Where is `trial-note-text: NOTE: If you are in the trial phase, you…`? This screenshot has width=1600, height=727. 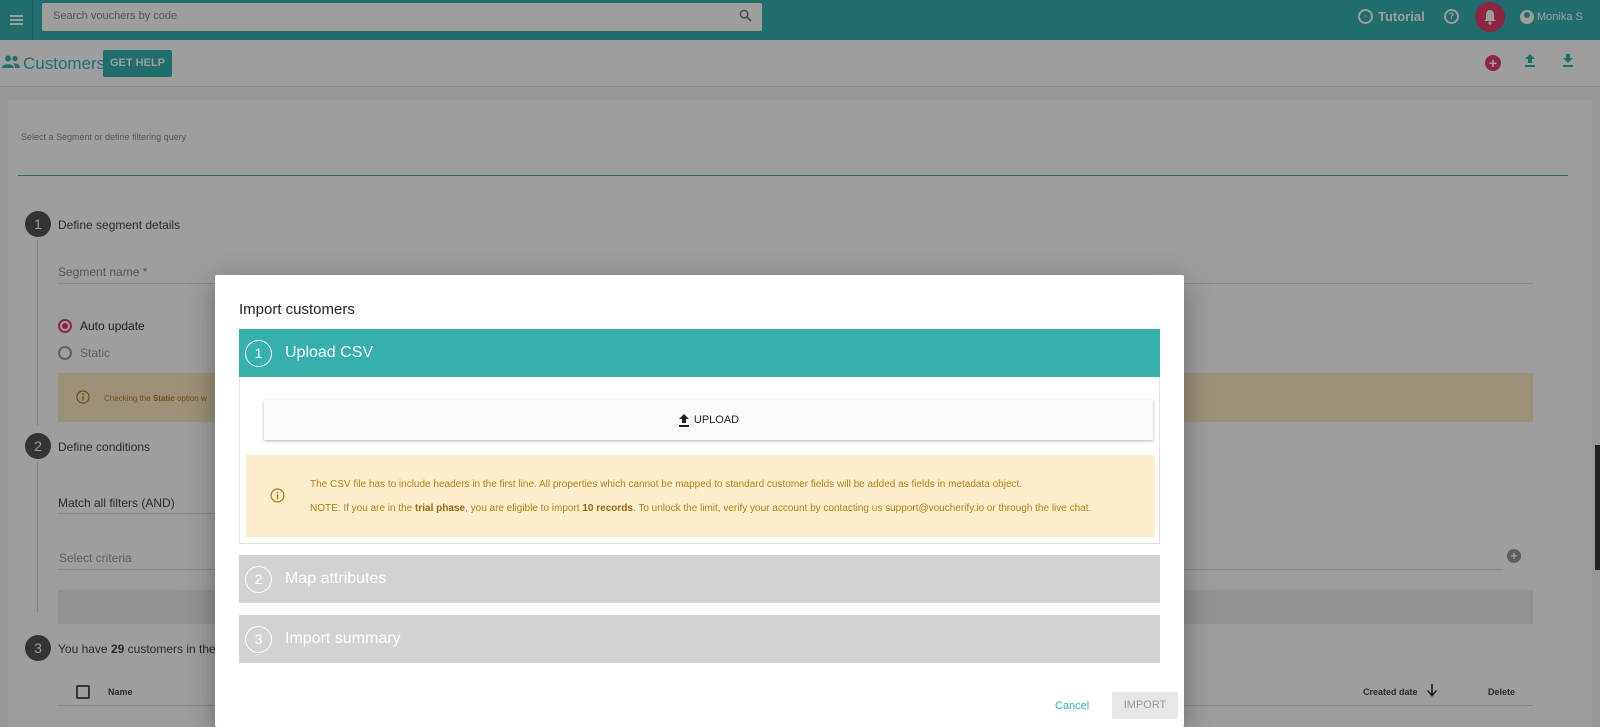 trial-note-text: NOTE: If you are in the trial phase, you… is located at coordinates (701, 508).